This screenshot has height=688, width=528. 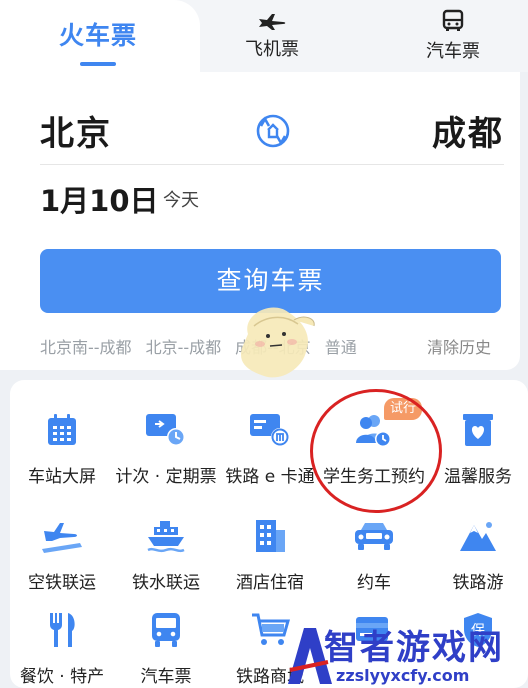 I want to click on departure-station: 北京, so click(x=76, y=130).